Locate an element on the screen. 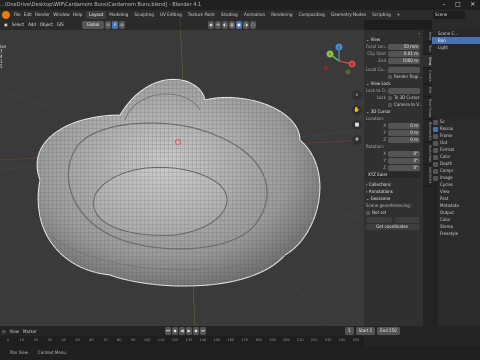 The height and width of the screenshot is (360, 480). annotations-header: › Annotations is located at coordinates (393, 191).